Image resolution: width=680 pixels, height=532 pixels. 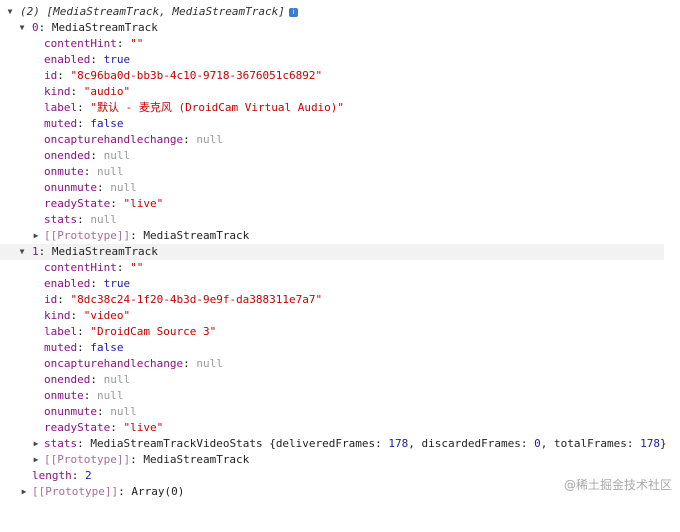 What do you see at coordinates (80, 219) in the screenshot?
I see `prop-row: stats: null` at bounding box center [80, 219].